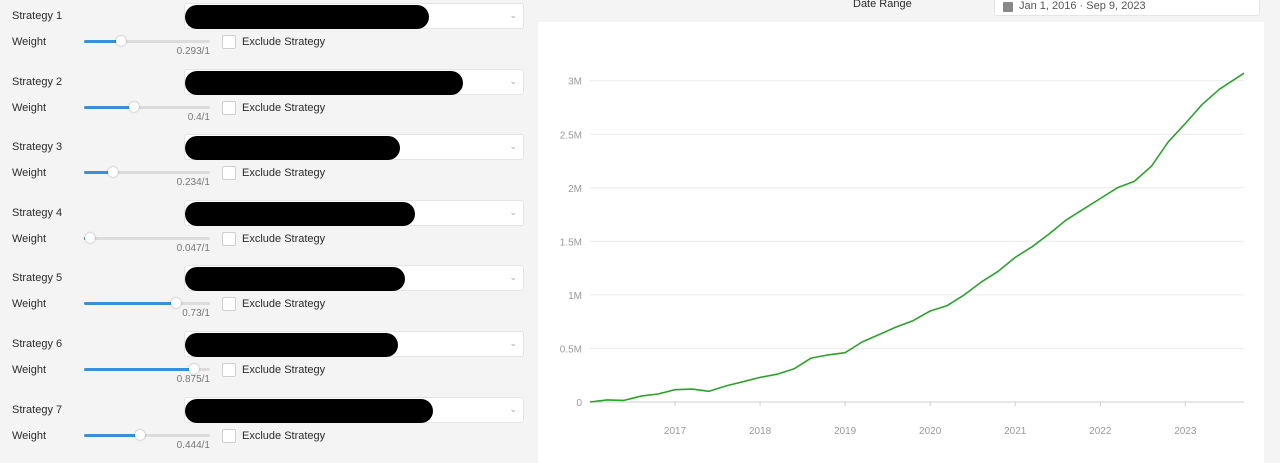 Image resolution: width=1280 pixels, height=463 pixels. I want to click on y-tick-label: 2M, so click(575, 189).